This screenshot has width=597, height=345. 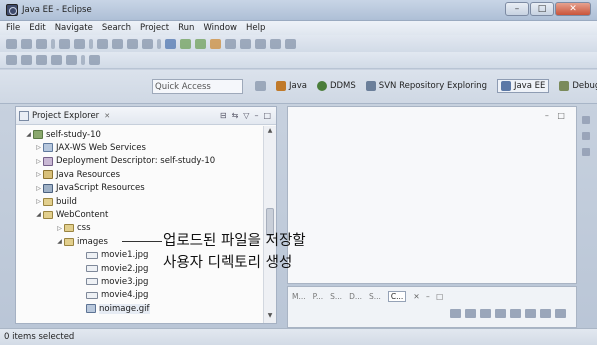 I want to click on menu-run: Run, so click(x=186, y=28).